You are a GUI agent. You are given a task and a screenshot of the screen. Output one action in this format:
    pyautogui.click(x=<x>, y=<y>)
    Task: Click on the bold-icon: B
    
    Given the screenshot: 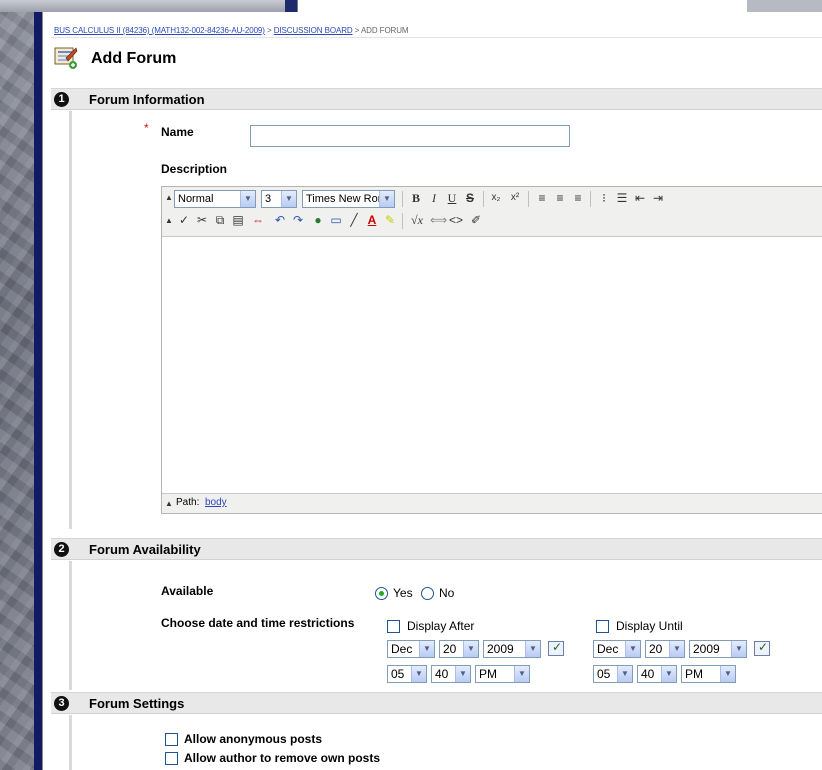 What is the action you would take?
    pyautogui.click(x=416, y=198)
    